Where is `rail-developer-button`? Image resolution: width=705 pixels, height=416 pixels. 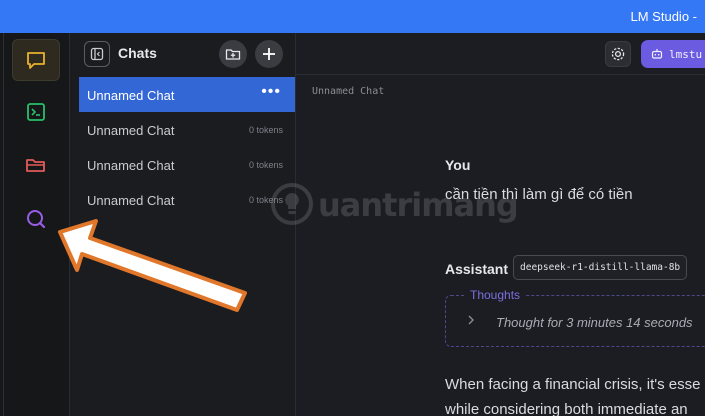
rail-developer-button is located at coordinates (36, 112).